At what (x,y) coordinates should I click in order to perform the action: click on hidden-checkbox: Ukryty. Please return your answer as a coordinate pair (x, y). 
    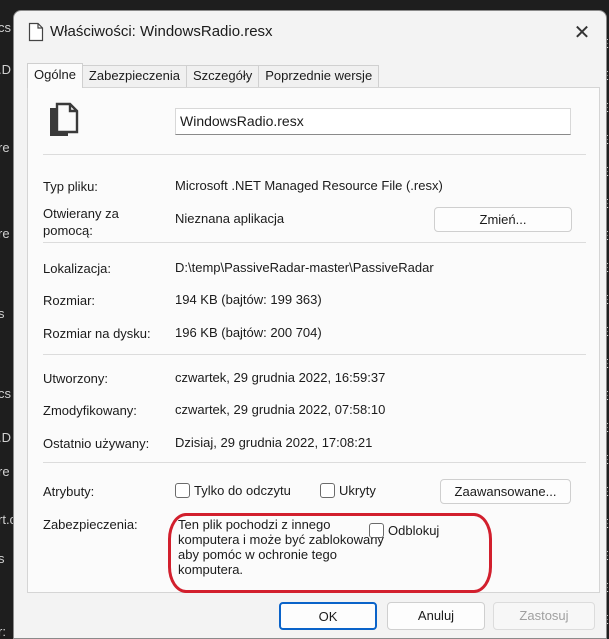
    Looking at the image, I should click on (348, 490).